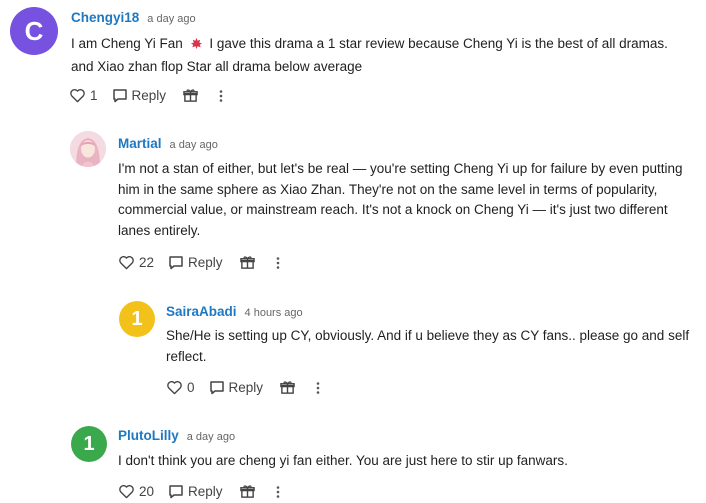  What do you see at coordinates (148, 435) in the screenshot?
I see `username: PlutoLilly` at bounding box center [148, 435].